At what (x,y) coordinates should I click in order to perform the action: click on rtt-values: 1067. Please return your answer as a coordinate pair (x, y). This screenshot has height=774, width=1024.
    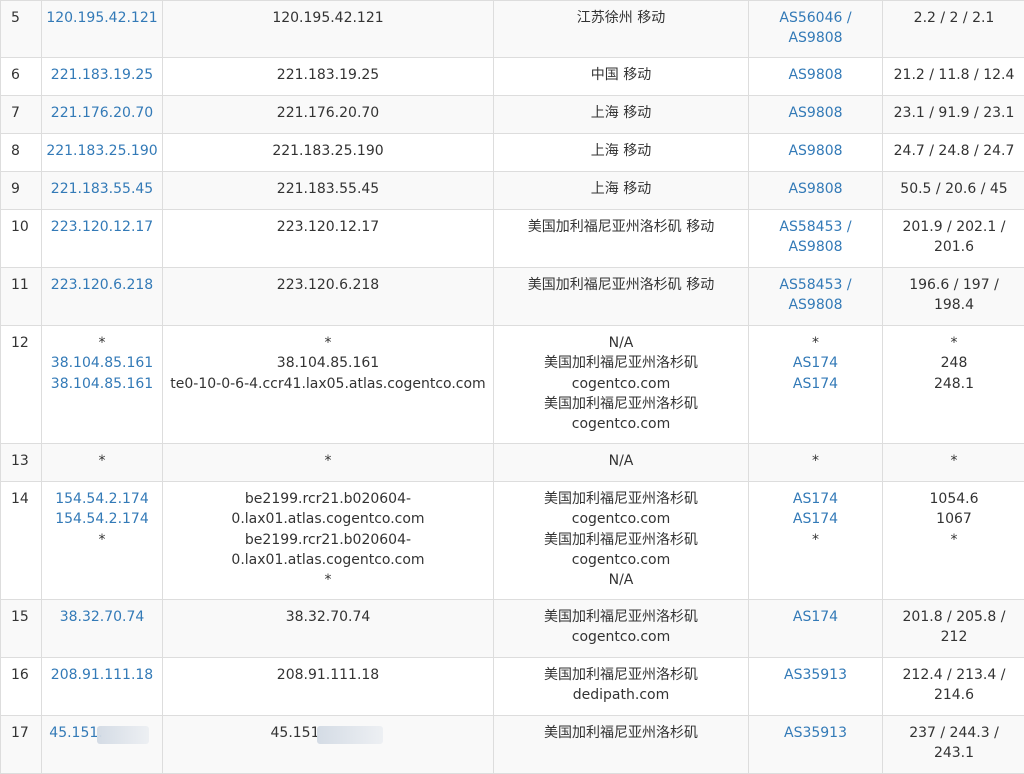
    Looking at the image, I should click on (953, 519).